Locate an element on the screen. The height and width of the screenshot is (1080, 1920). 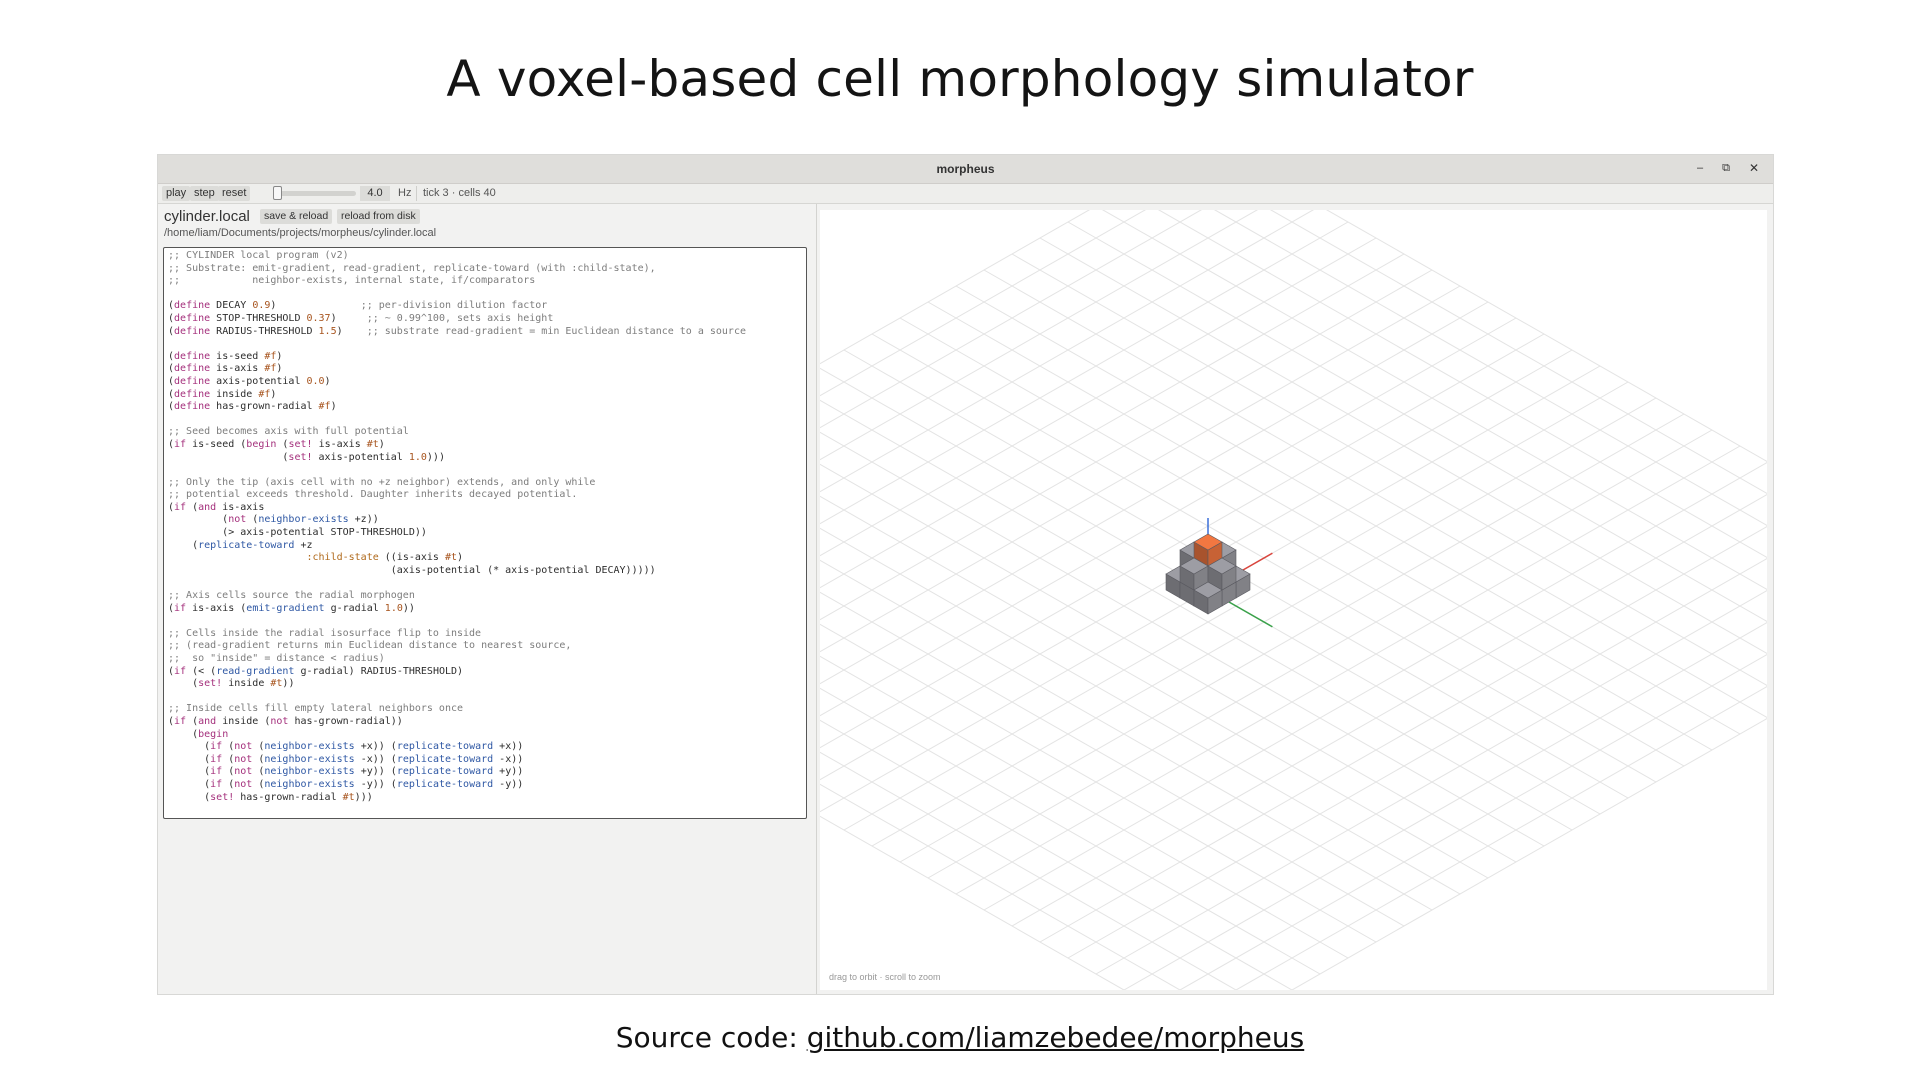
rate-input: 4.0 is located at coordinates (375, 193).